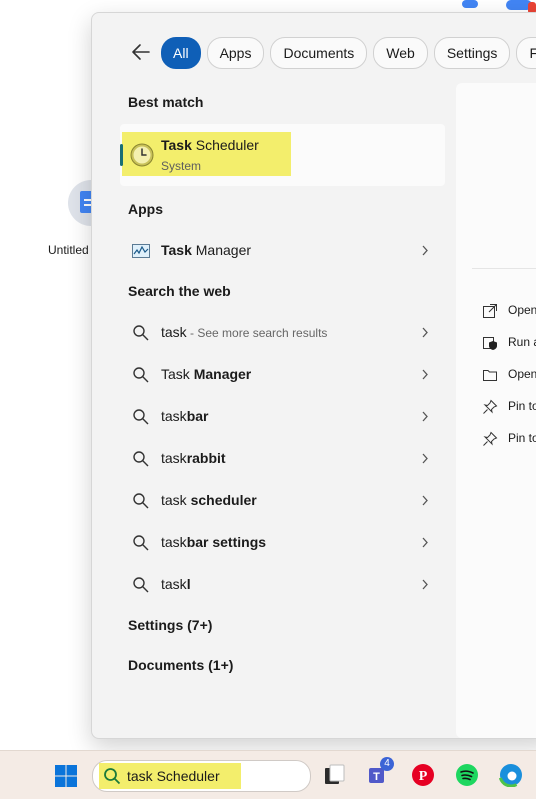 This screenshot has height=799, width=536. I want to click on folder-icon, so click(490, 375).